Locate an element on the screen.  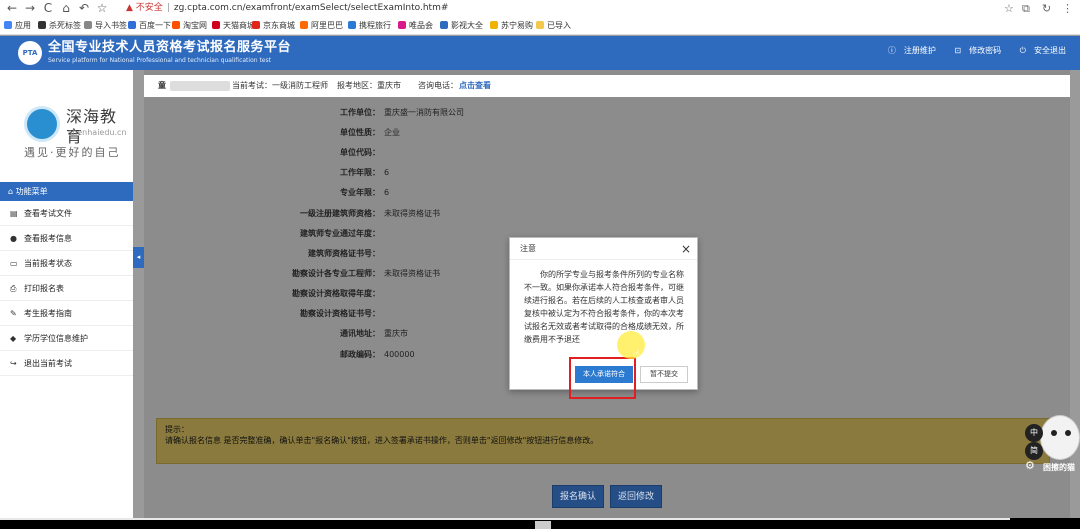
gear-icon: ⚙ is located at coordinates (1032, 466).